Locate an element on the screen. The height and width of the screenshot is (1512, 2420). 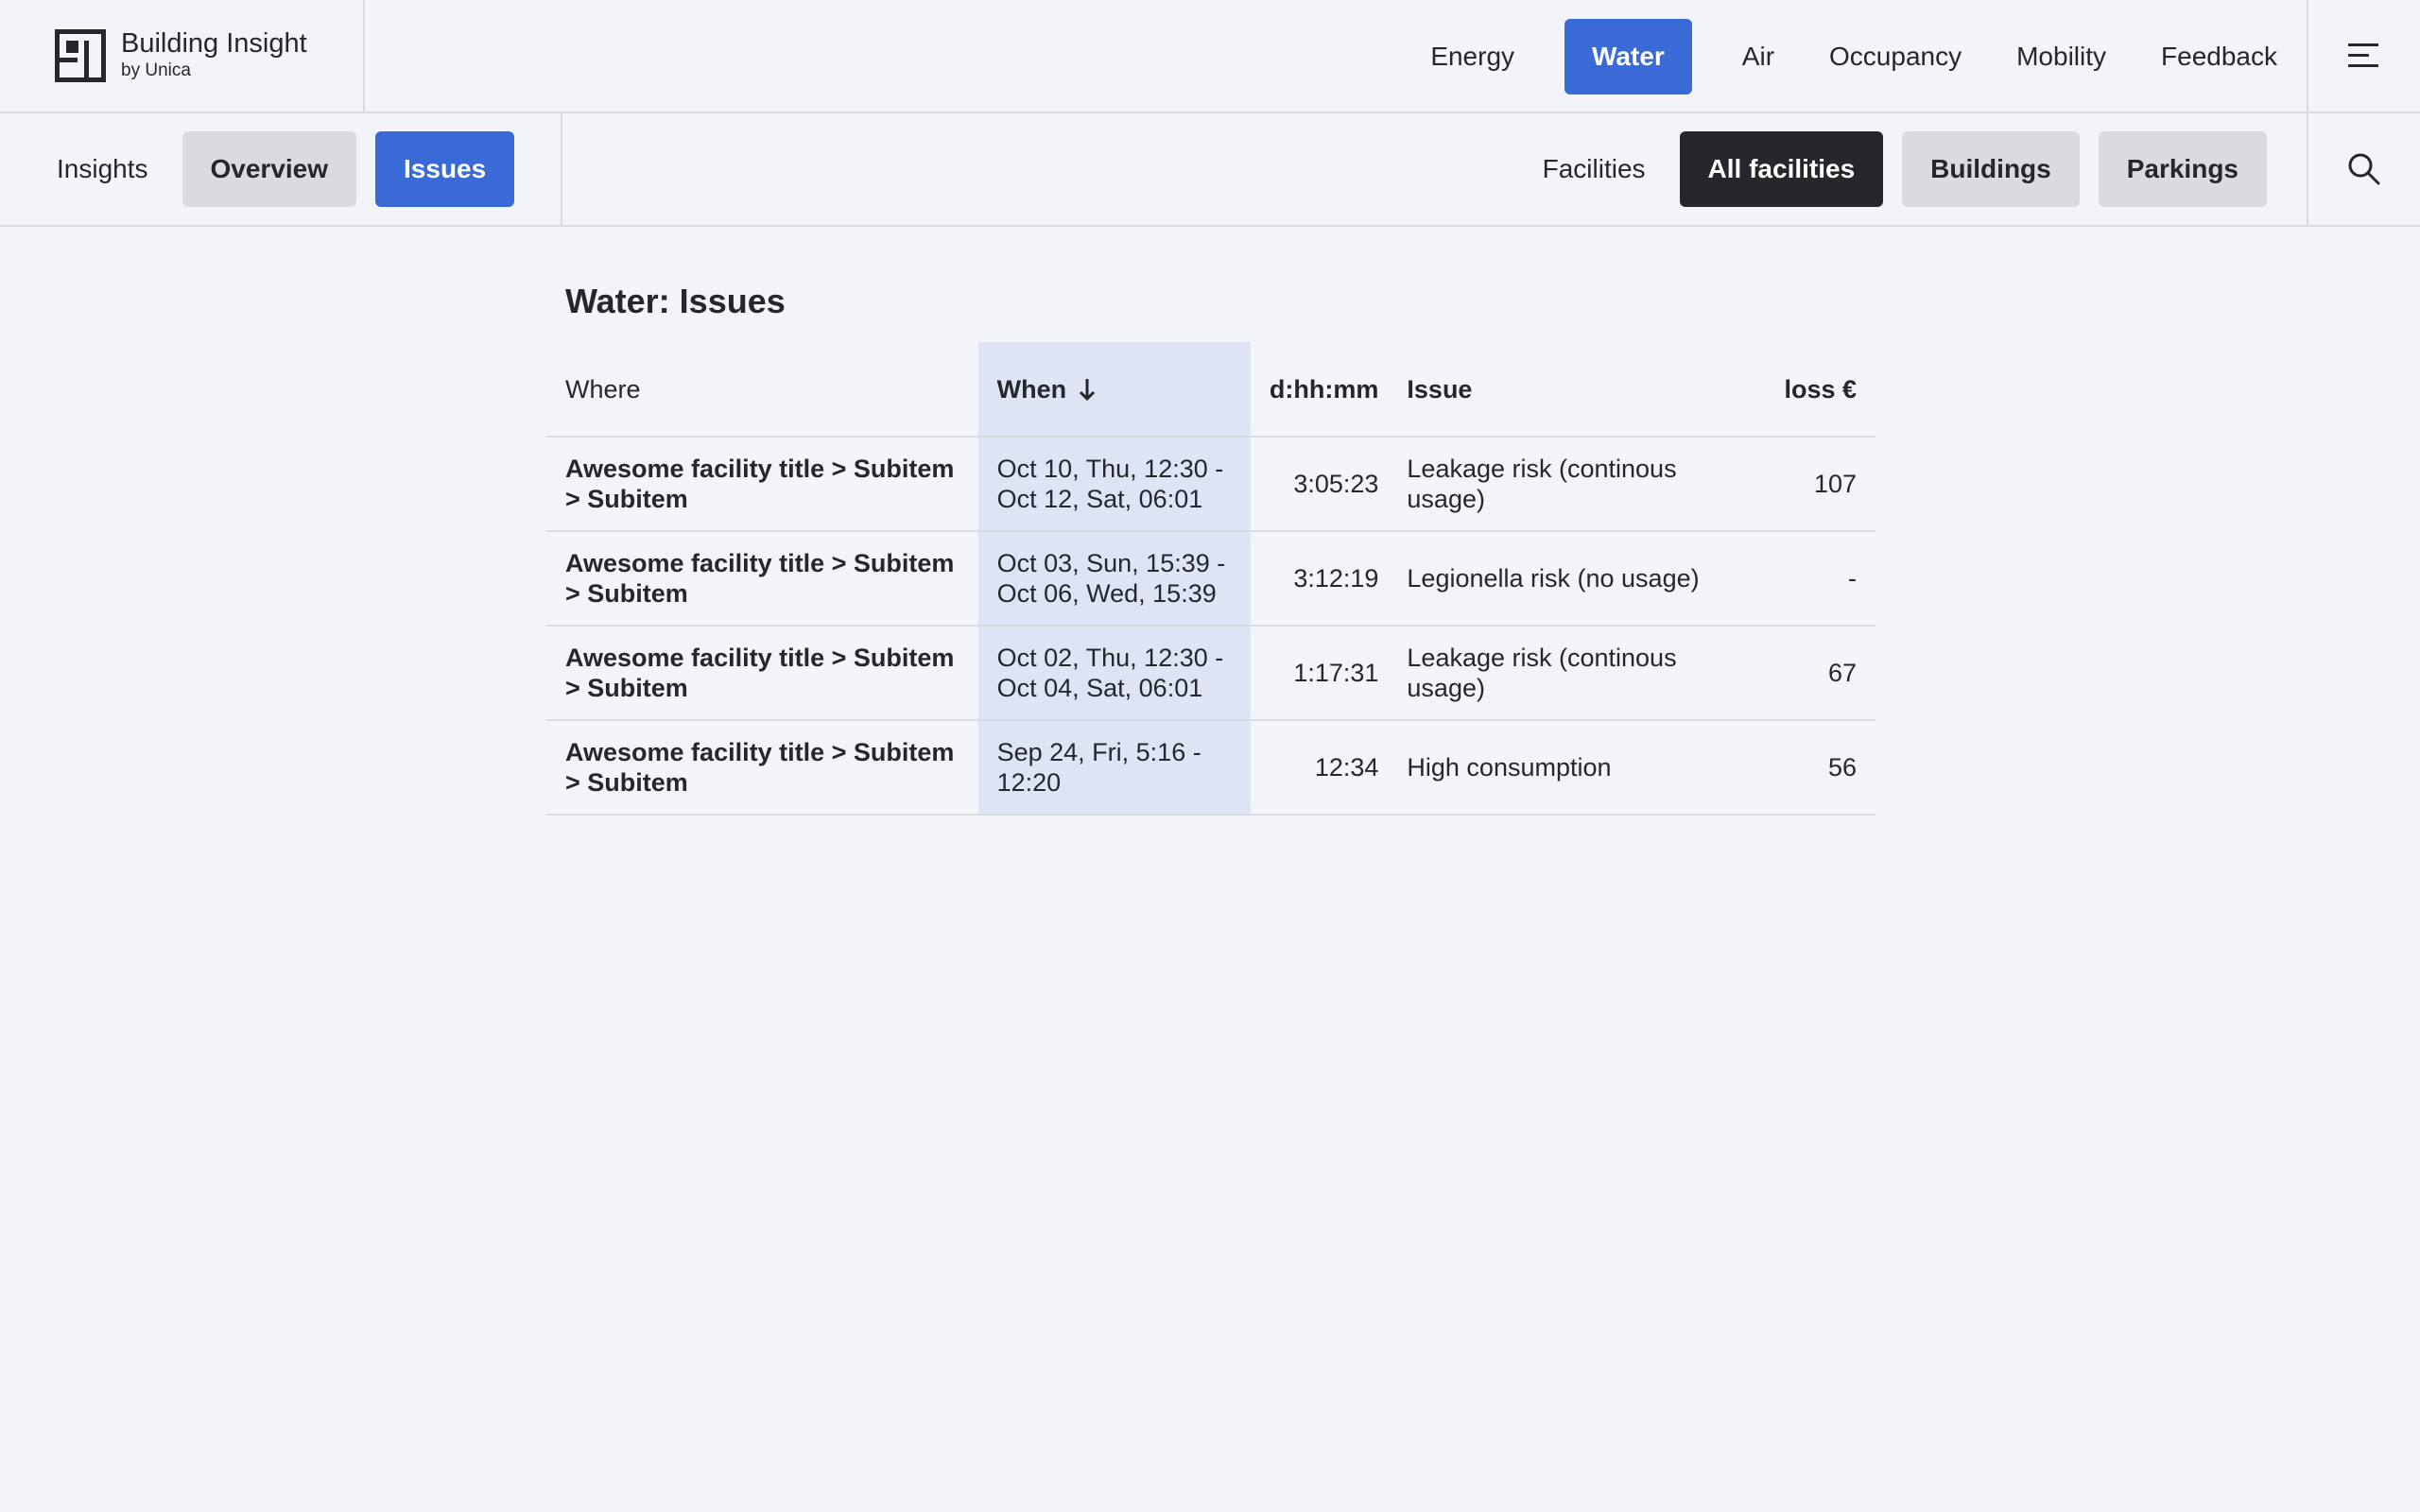
cell-issue: High consumption is located at coordinates (1576, 768).